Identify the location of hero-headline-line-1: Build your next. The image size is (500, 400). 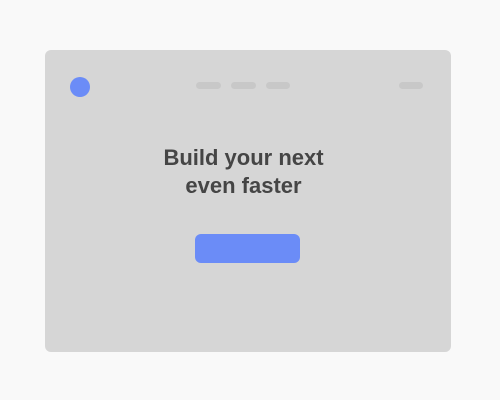
(243, 157).